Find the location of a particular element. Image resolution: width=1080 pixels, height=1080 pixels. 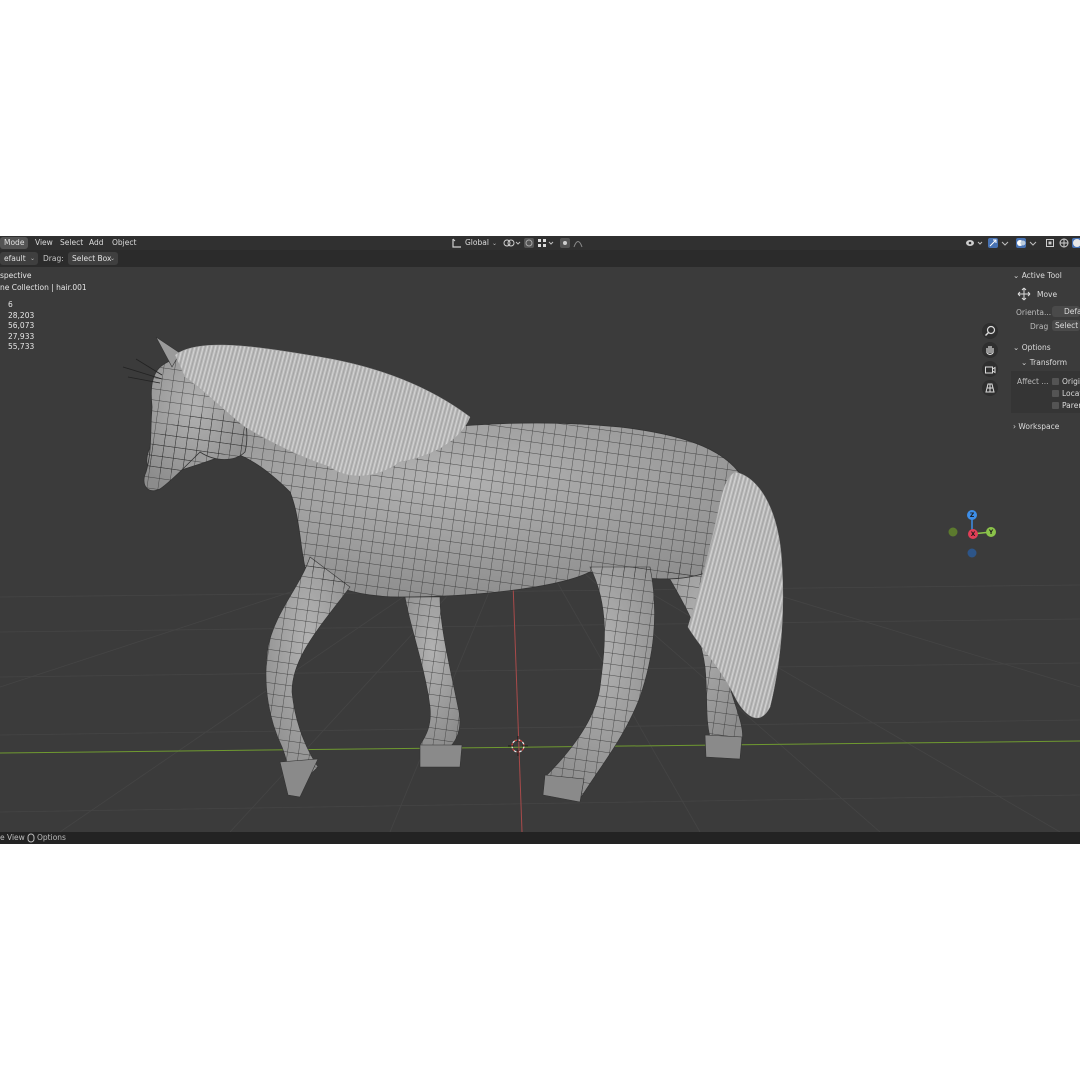

transform-header: ⌄ Transform is located at coordinates (1044, 362).